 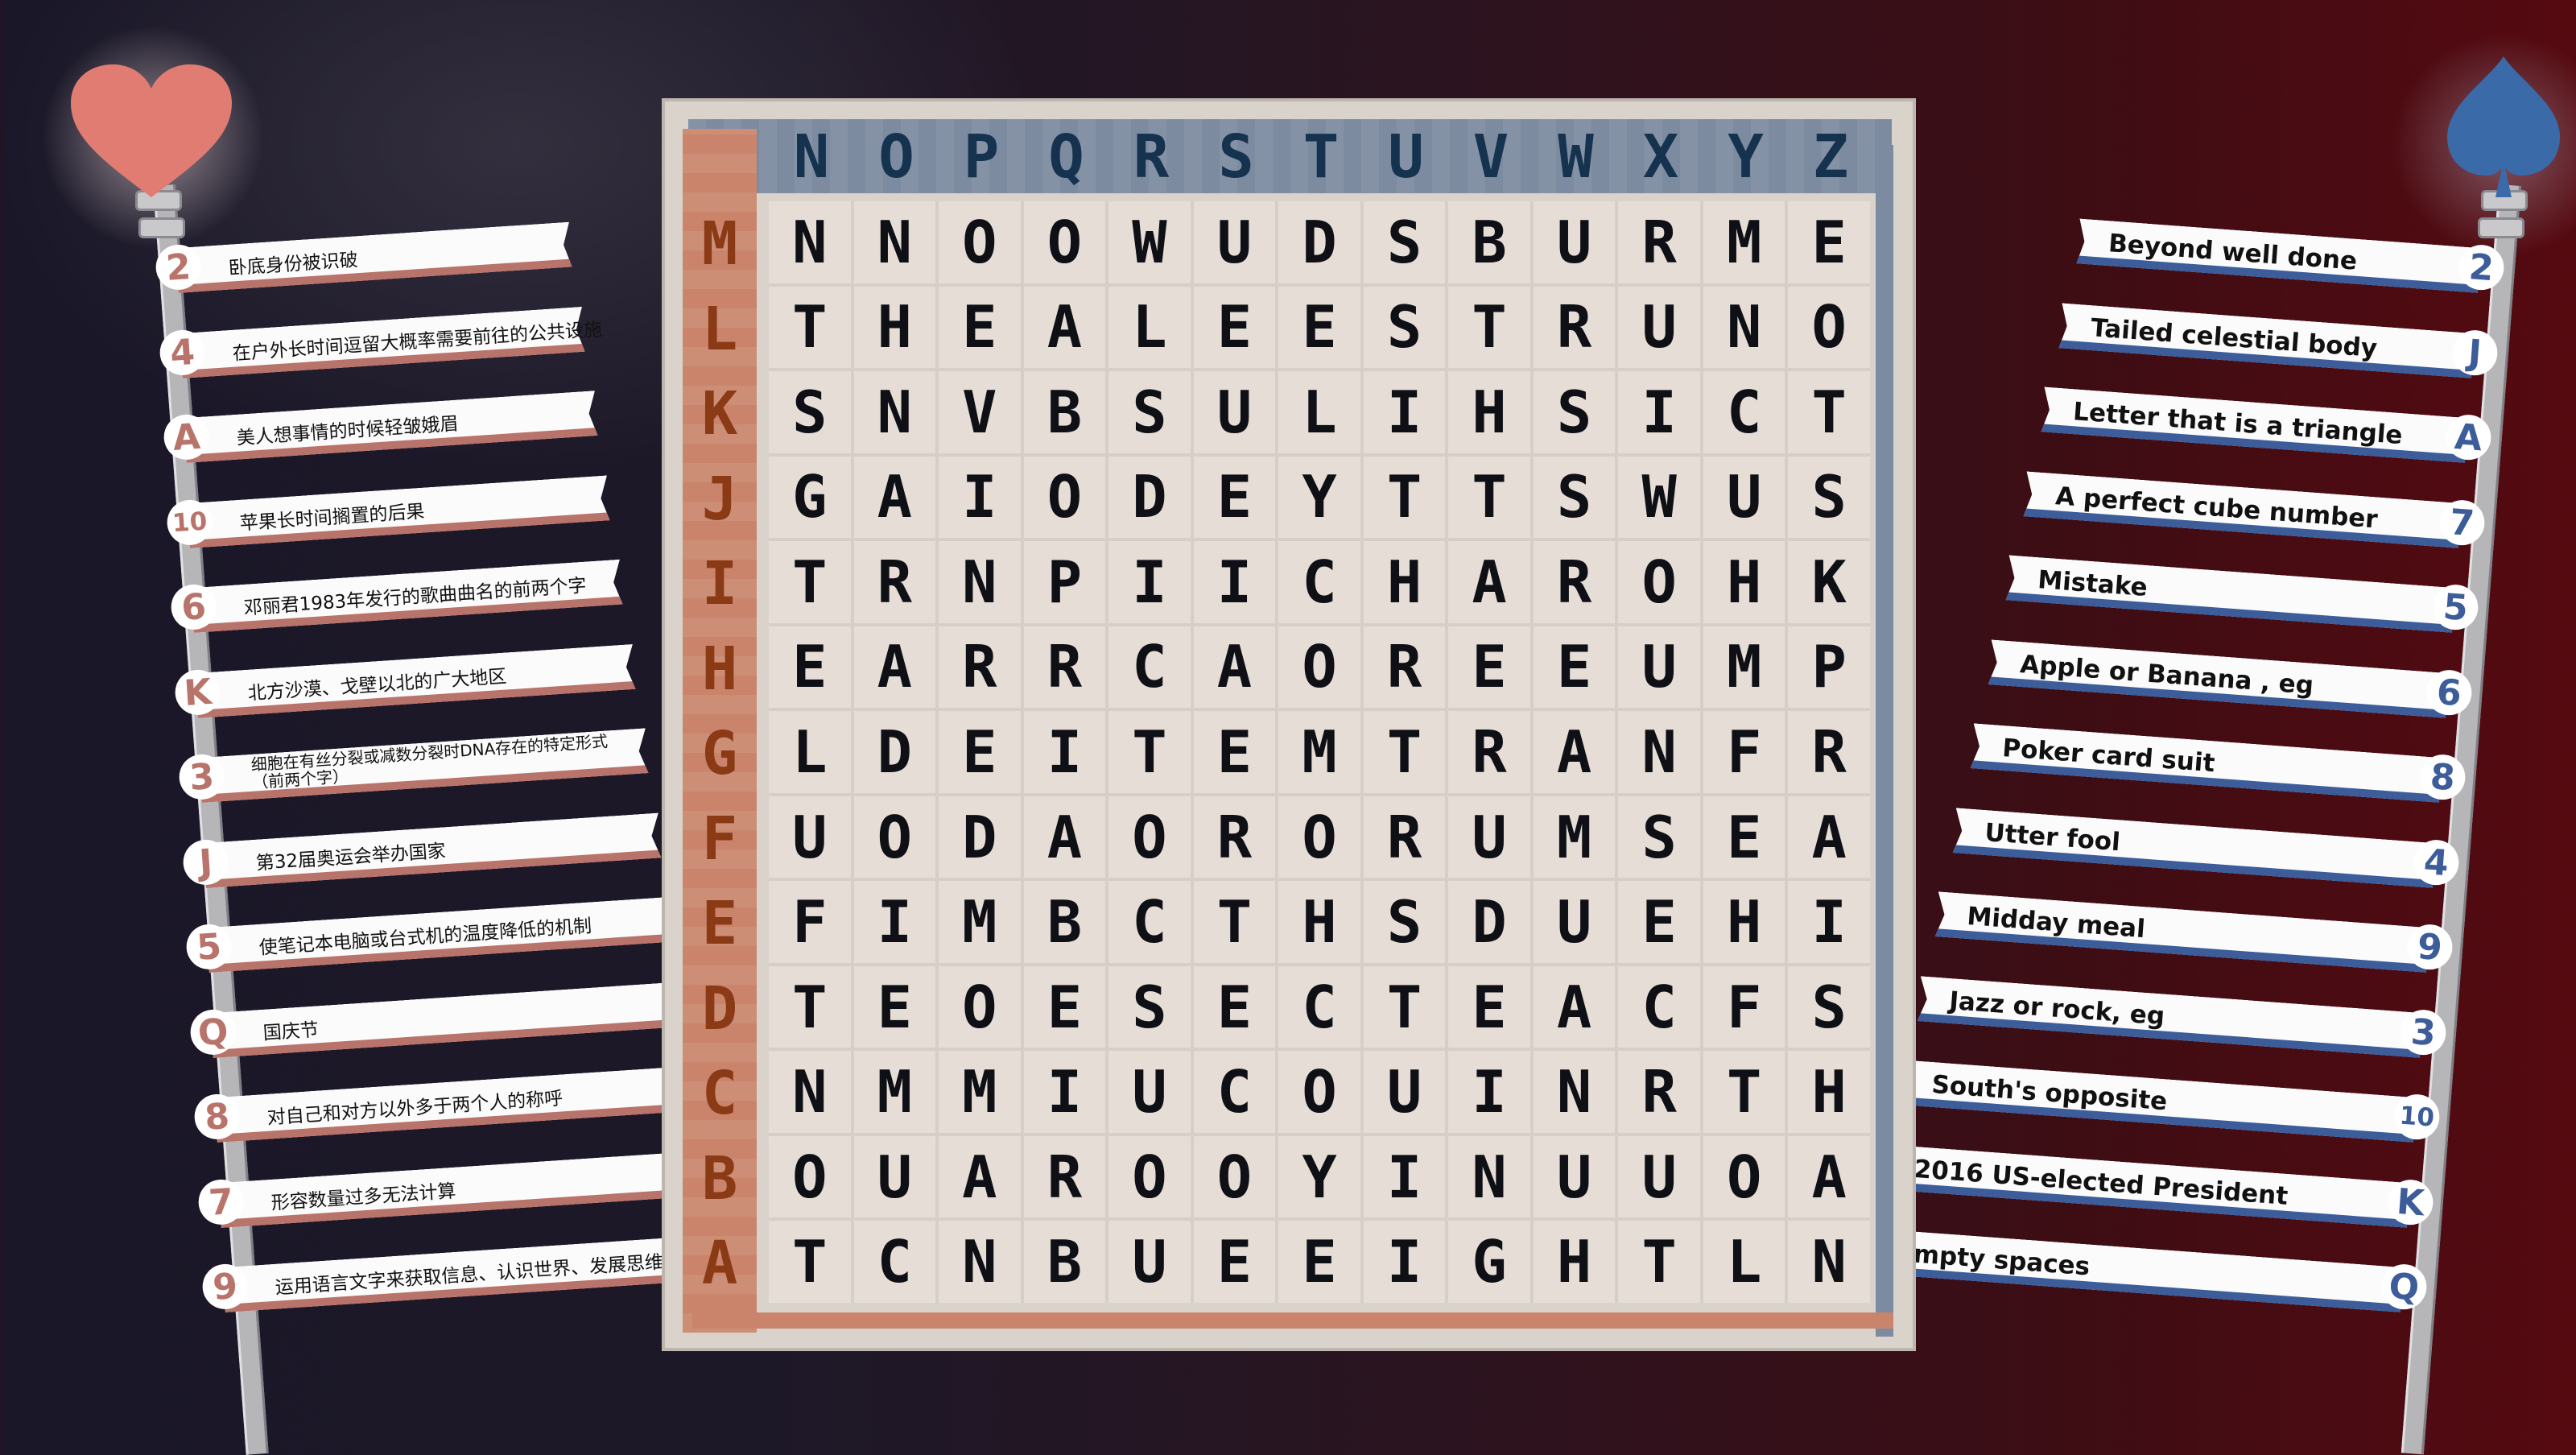 I want to click on grid-cell: W, so click(x=1149, y=242).